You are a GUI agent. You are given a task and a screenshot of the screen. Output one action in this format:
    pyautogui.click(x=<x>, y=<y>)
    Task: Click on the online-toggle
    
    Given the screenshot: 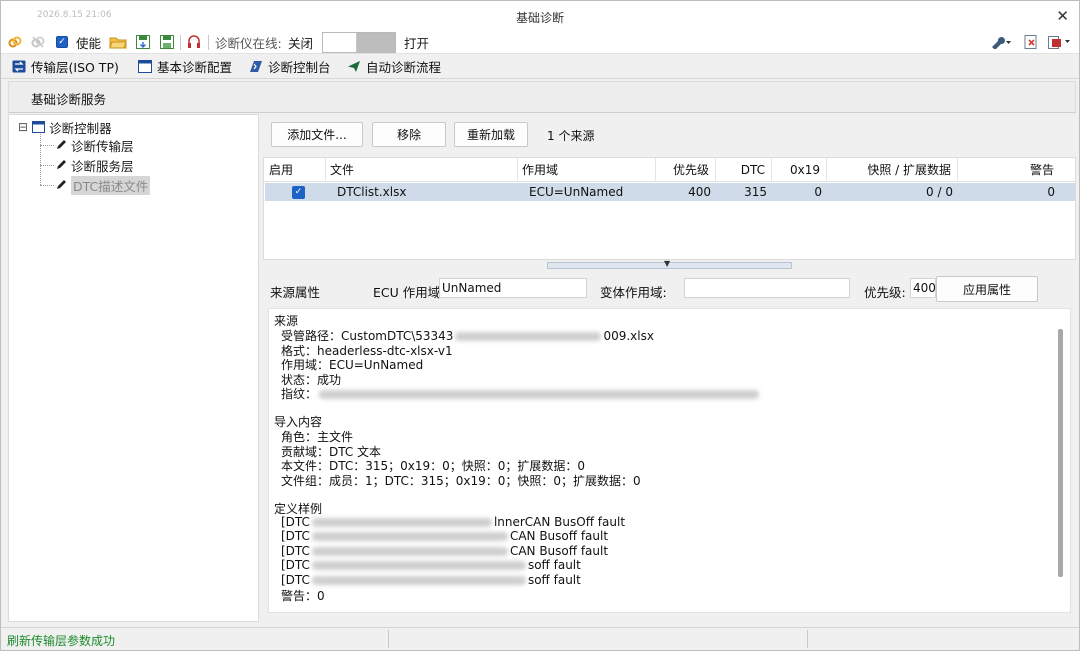 What is the action you would take?
    pyautogui.click(x=359, y=42)
    